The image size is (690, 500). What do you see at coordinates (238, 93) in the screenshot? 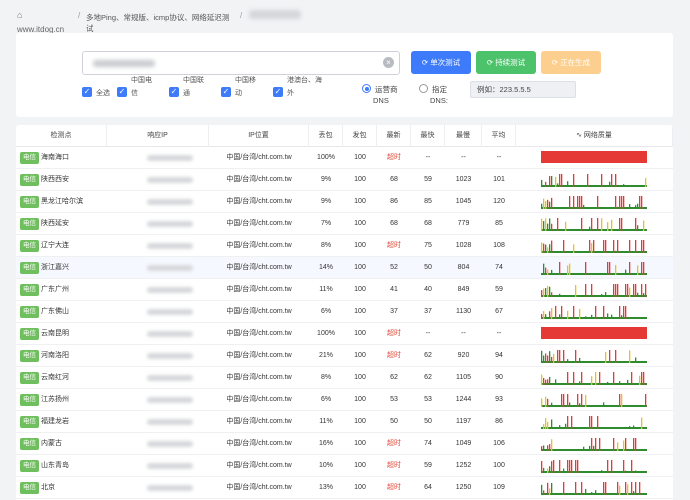
I see `checkbox-label: 动` at bounding box center [238, 93].